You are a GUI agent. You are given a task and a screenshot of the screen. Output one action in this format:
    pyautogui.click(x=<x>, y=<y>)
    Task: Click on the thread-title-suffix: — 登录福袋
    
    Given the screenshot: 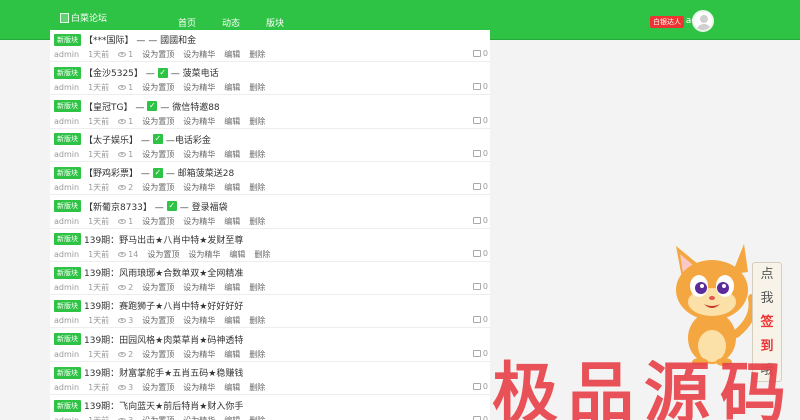 What is the action you would take?
    pyautogui.click(x=204, y=206)
    